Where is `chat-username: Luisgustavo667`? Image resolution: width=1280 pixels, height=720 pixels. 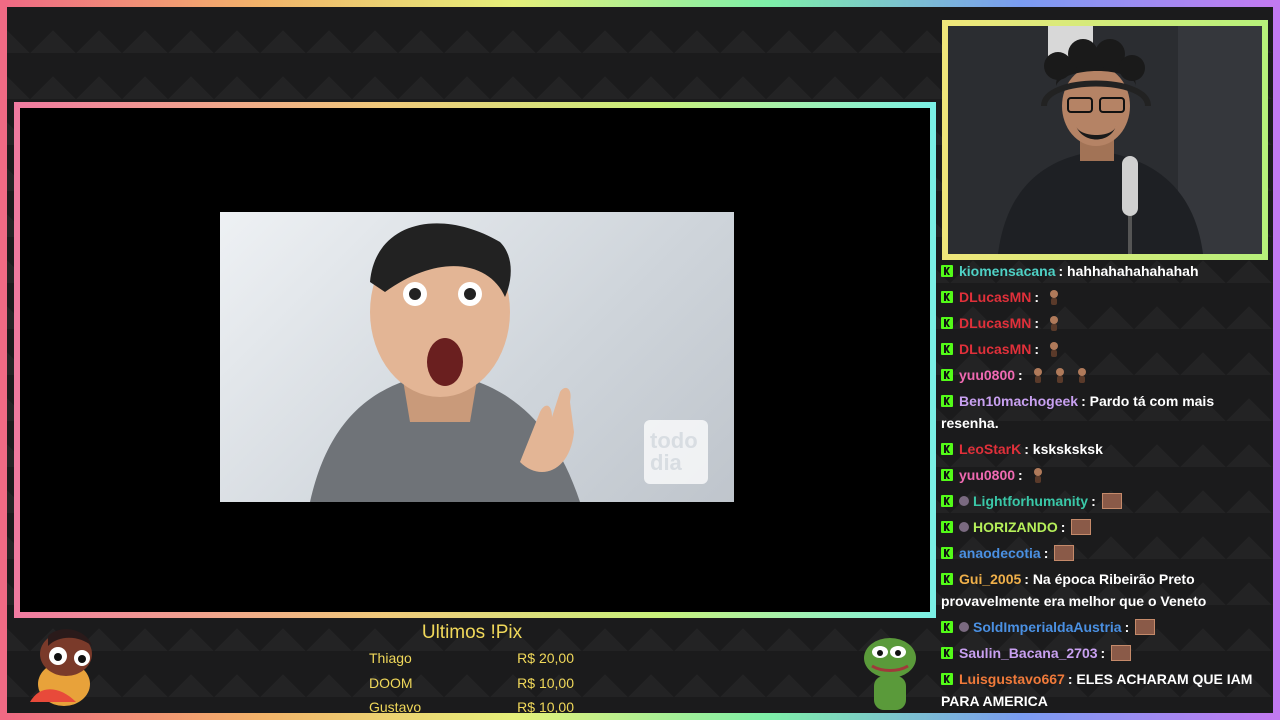 chat-username: Luisgustavo667 is located at coordinates (1012, 679).